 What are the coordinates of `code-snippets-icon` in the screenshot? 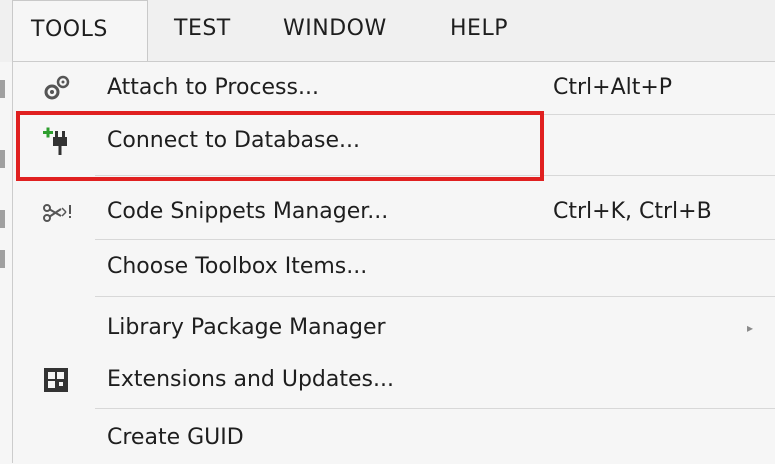 It's located at (57, 212).